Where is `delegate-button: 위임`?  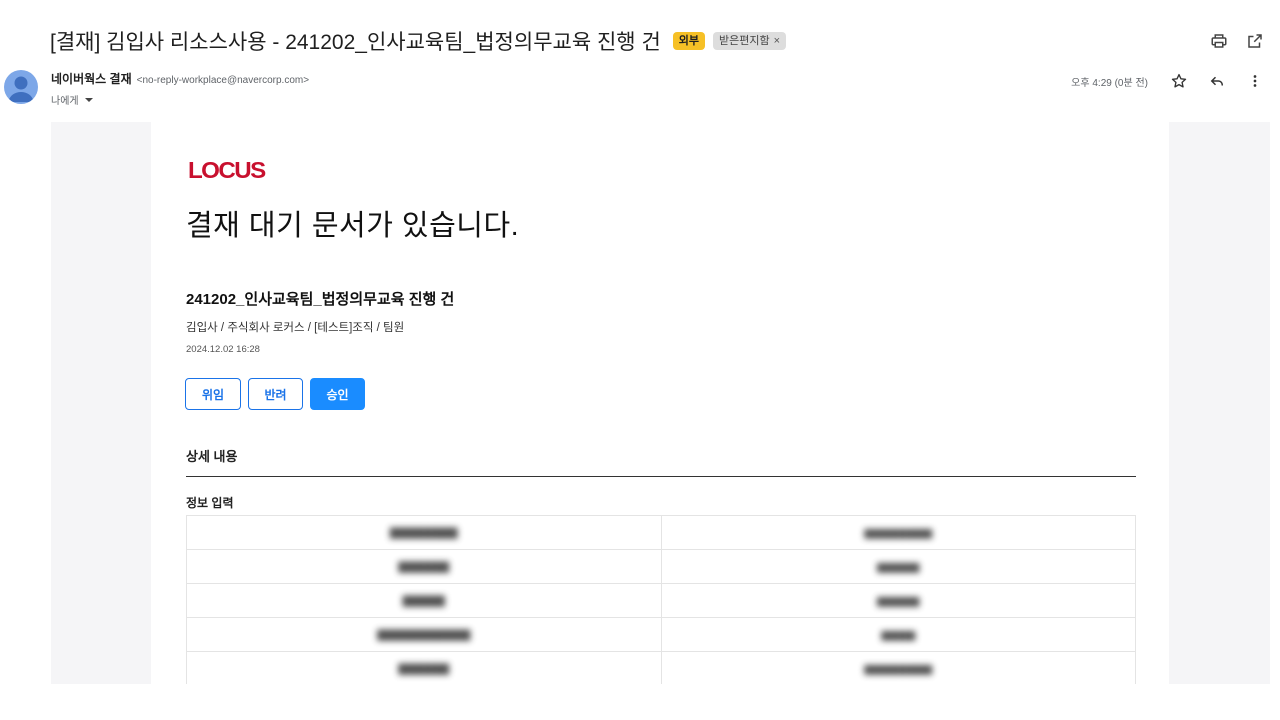
delegate-button: 위임 is located at coordinates (213, 394).